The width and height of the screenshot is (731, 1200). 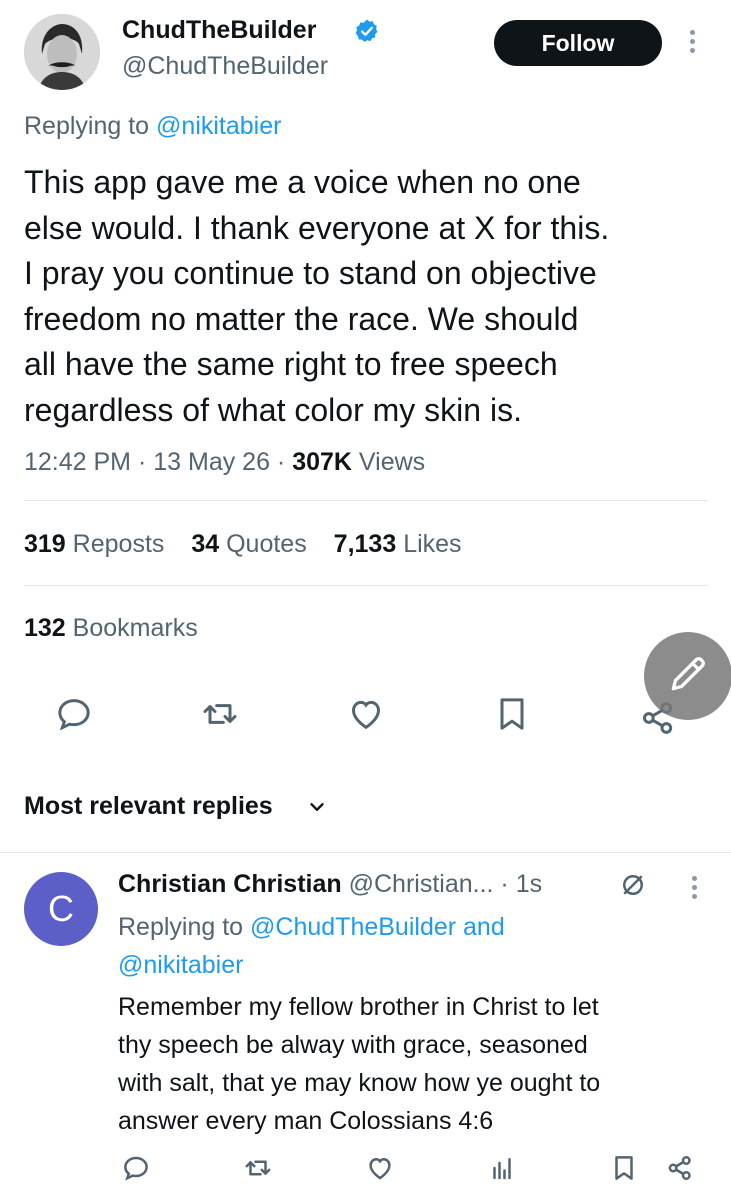 I want to click on views-label: Views, so click(x=392, y=462).